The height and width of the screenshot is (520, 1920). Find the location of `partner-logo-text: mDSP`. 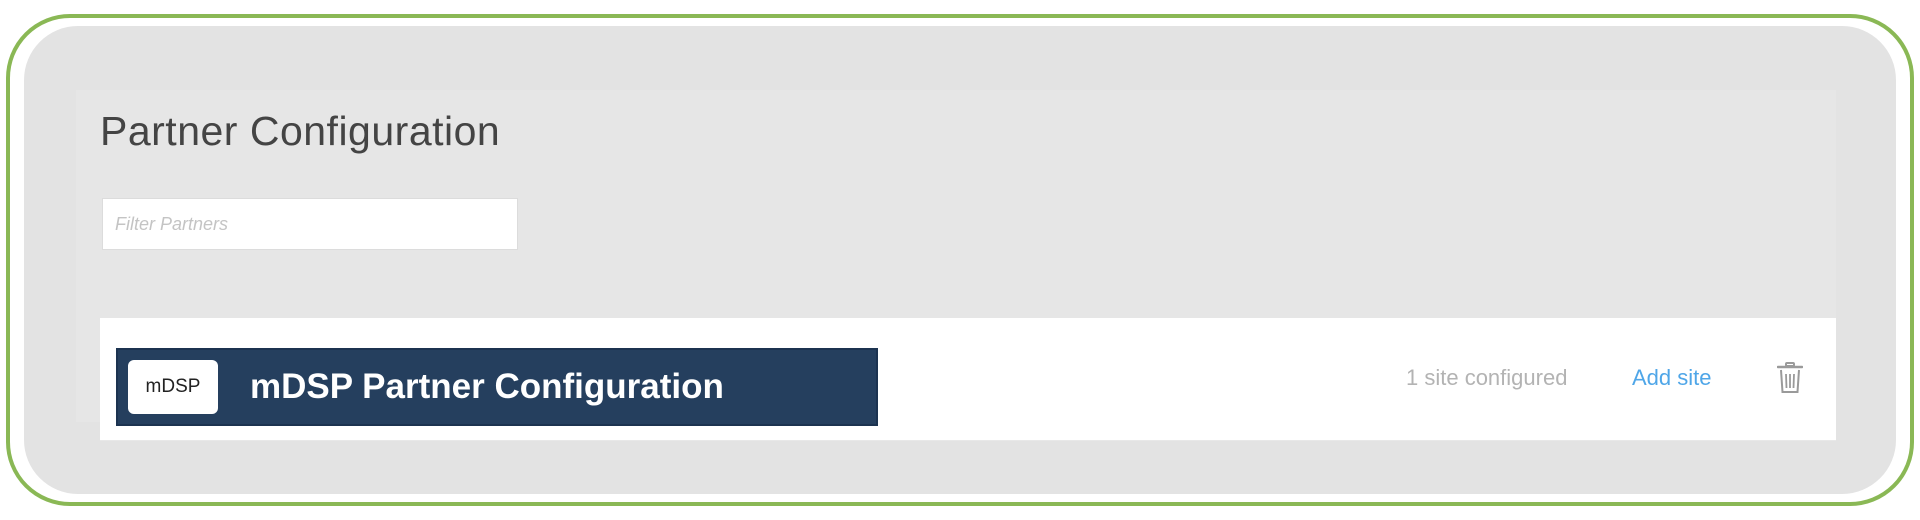

partner-logo-text: mDSP is located at coordinates (173, 386).